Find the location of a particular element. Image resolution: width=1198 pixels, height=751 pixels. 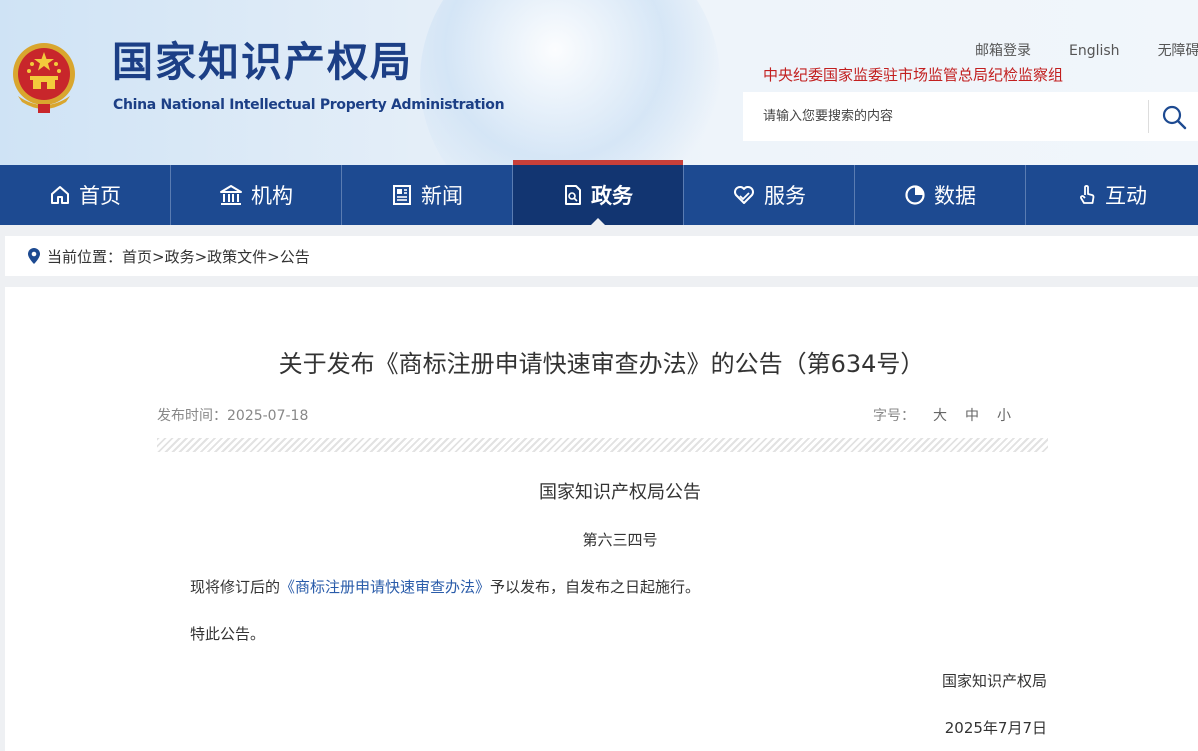

nav-item-label: 数据 is located at coordinates (955, 196).